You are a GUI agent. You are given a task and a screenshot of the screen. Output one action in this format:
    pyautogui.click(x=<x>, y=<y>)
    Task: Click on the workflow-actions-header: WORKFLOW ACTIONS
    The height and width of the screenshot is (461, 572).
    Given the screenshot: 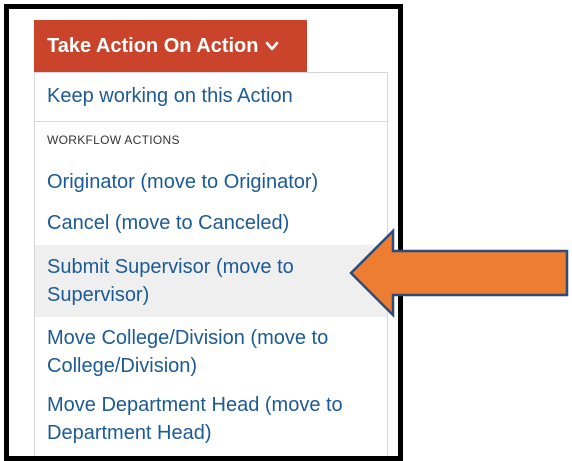 What is the action you would take?
    pyautogui.click(x=113, y=140)
    